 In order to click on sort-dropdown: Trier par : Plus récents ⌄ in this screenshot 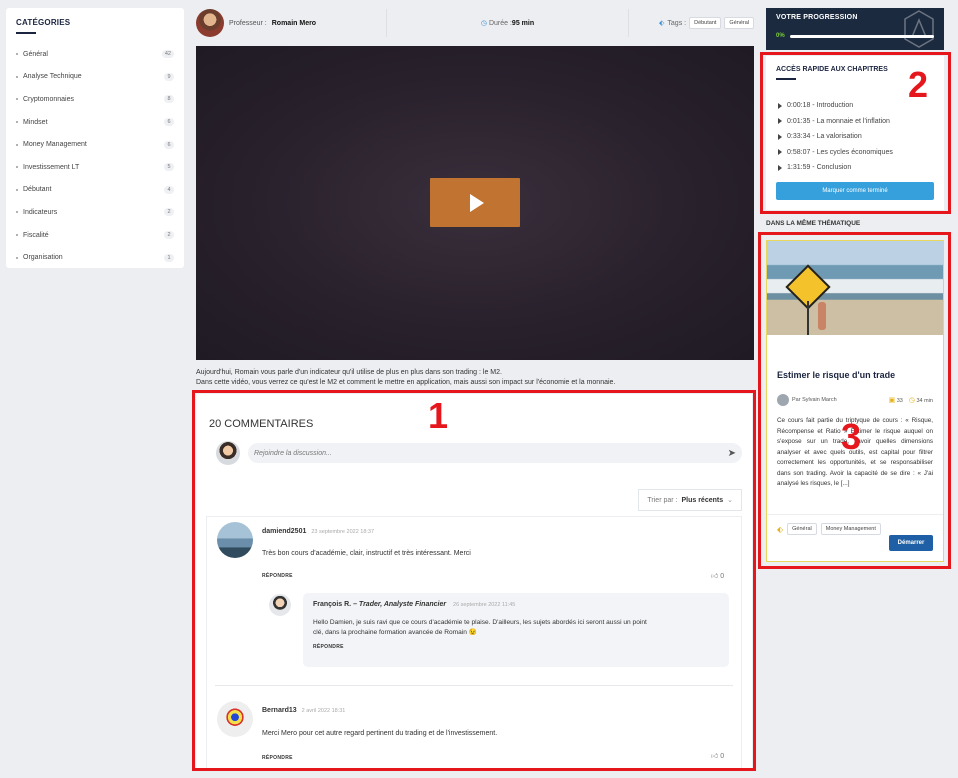, I will do `click(690, 500)`.